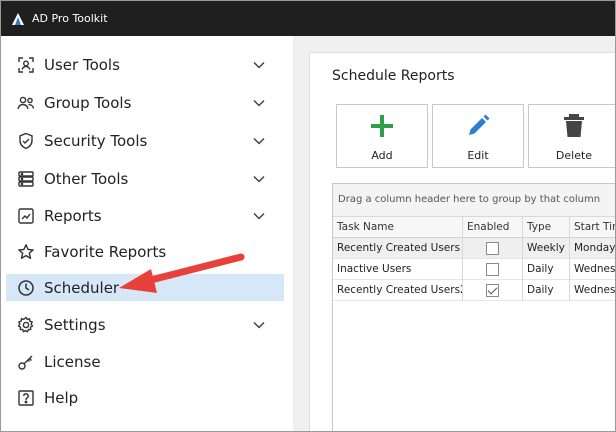 The image size is (616, 432). I want to click on group-icon, so click(26, 103).